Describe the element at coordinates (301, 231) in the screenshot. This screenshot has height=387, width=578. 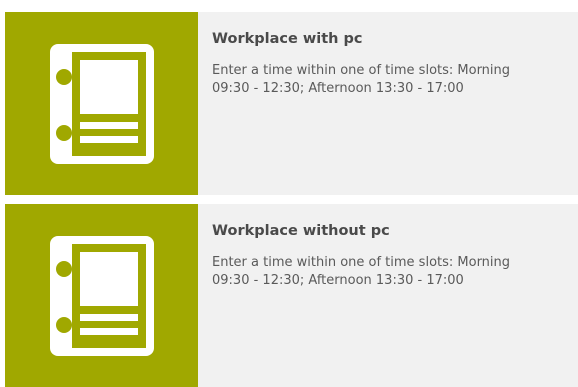
I see `card-title: Workplace without pc` at that location.